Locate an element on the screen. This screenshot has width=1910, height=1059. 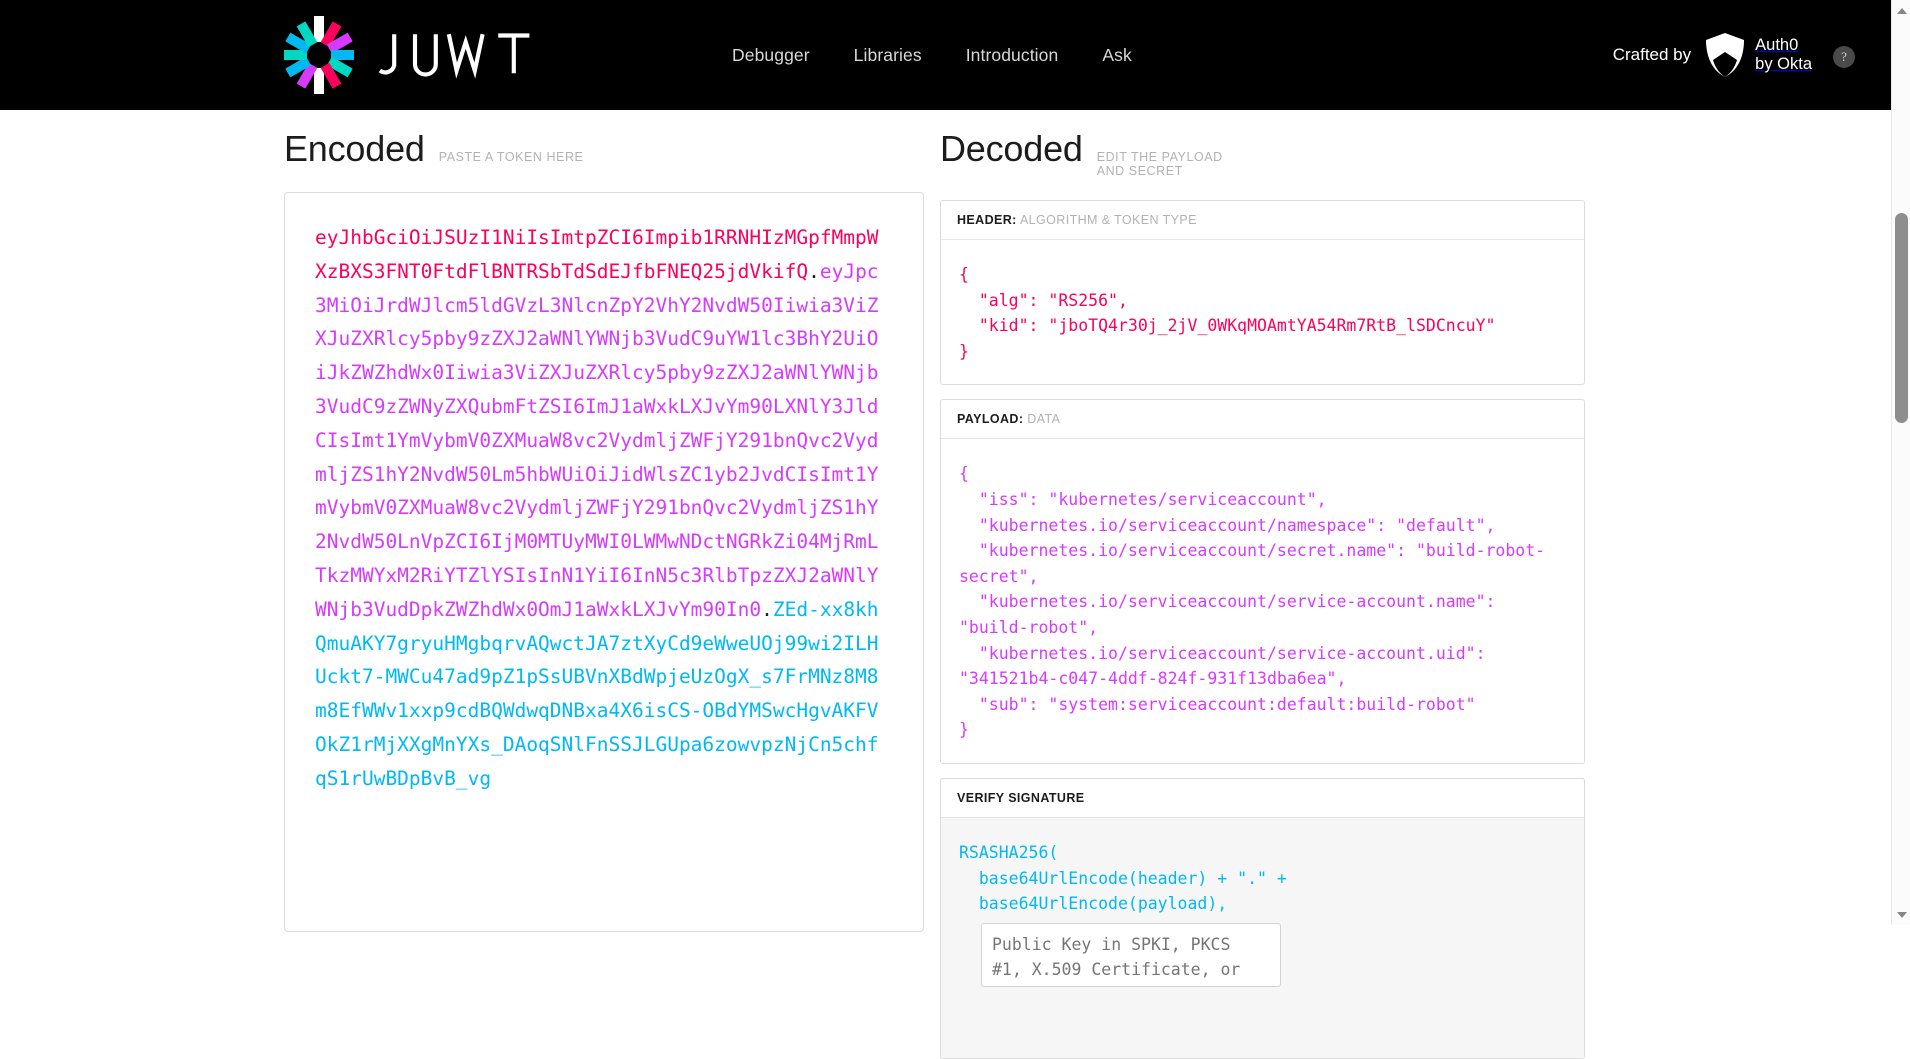
header-panel-hint: ALGORITHM & TOKEN TYPE is located at coordinates (1108, 220).